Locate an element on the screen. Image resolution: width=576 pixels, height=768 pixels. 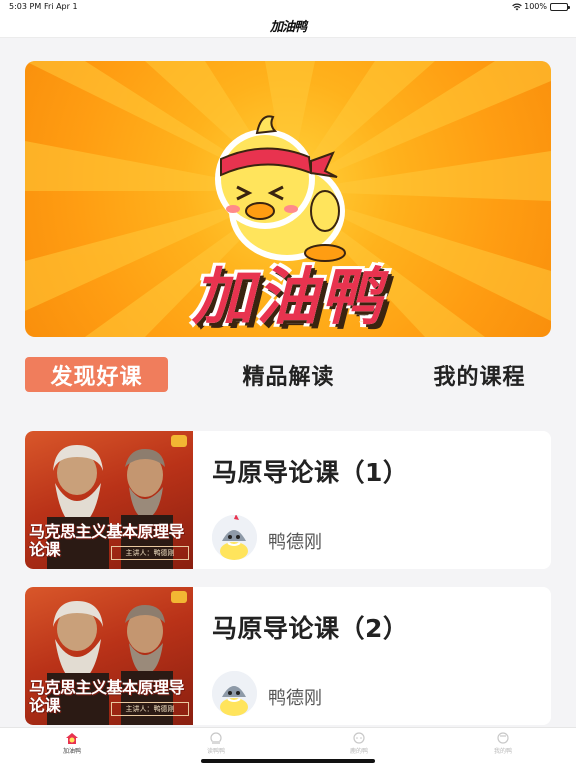
duck-discover-icon is located at coordinates (359, 738).